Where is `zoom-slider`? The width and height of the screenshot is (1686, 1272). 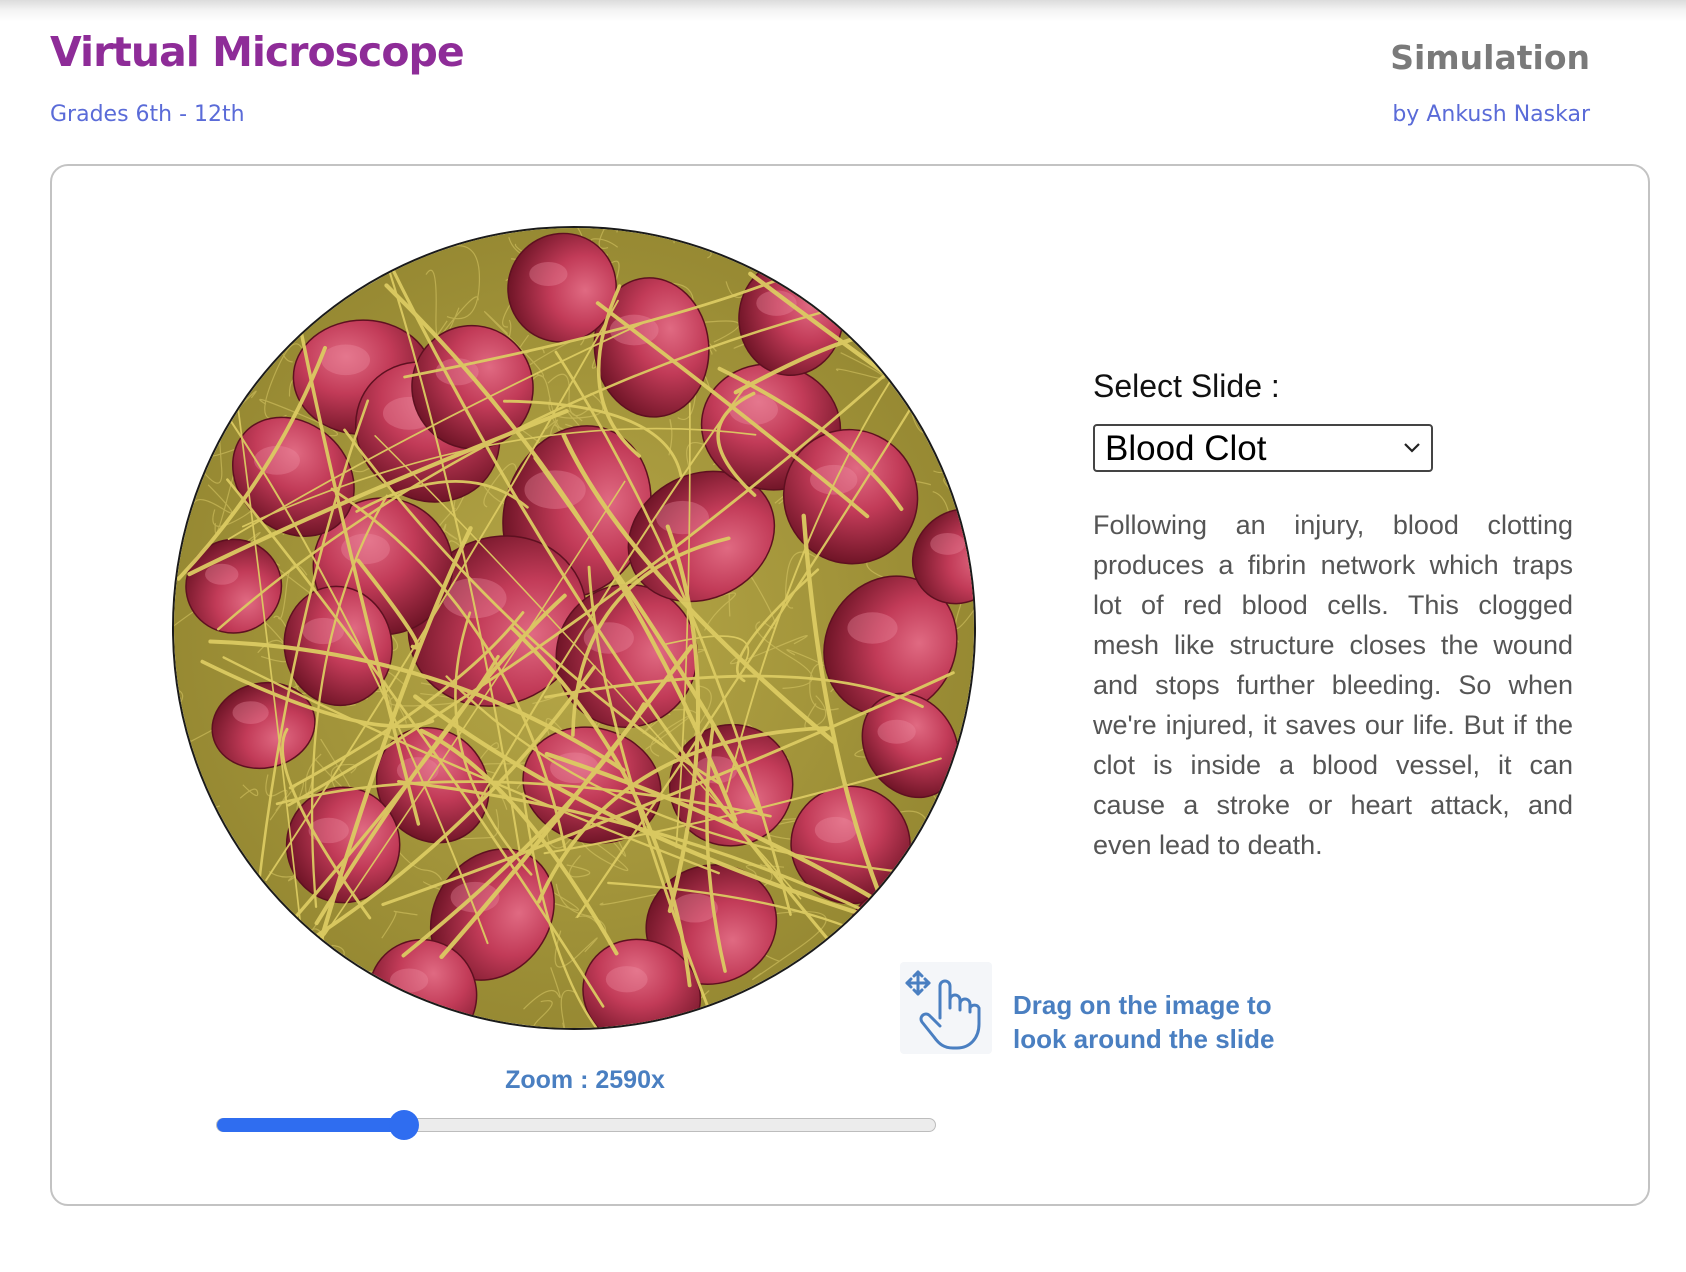 zoom-slider is located at coordinates (576, 1125).